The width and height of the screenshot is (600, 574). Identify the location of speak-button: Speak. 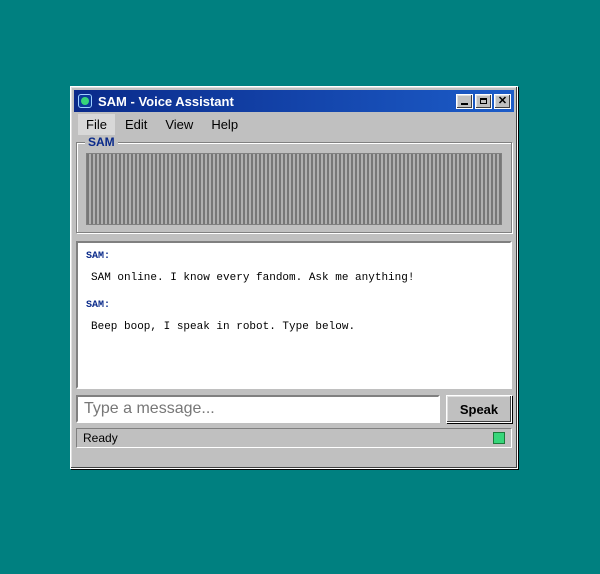
(479, 409).